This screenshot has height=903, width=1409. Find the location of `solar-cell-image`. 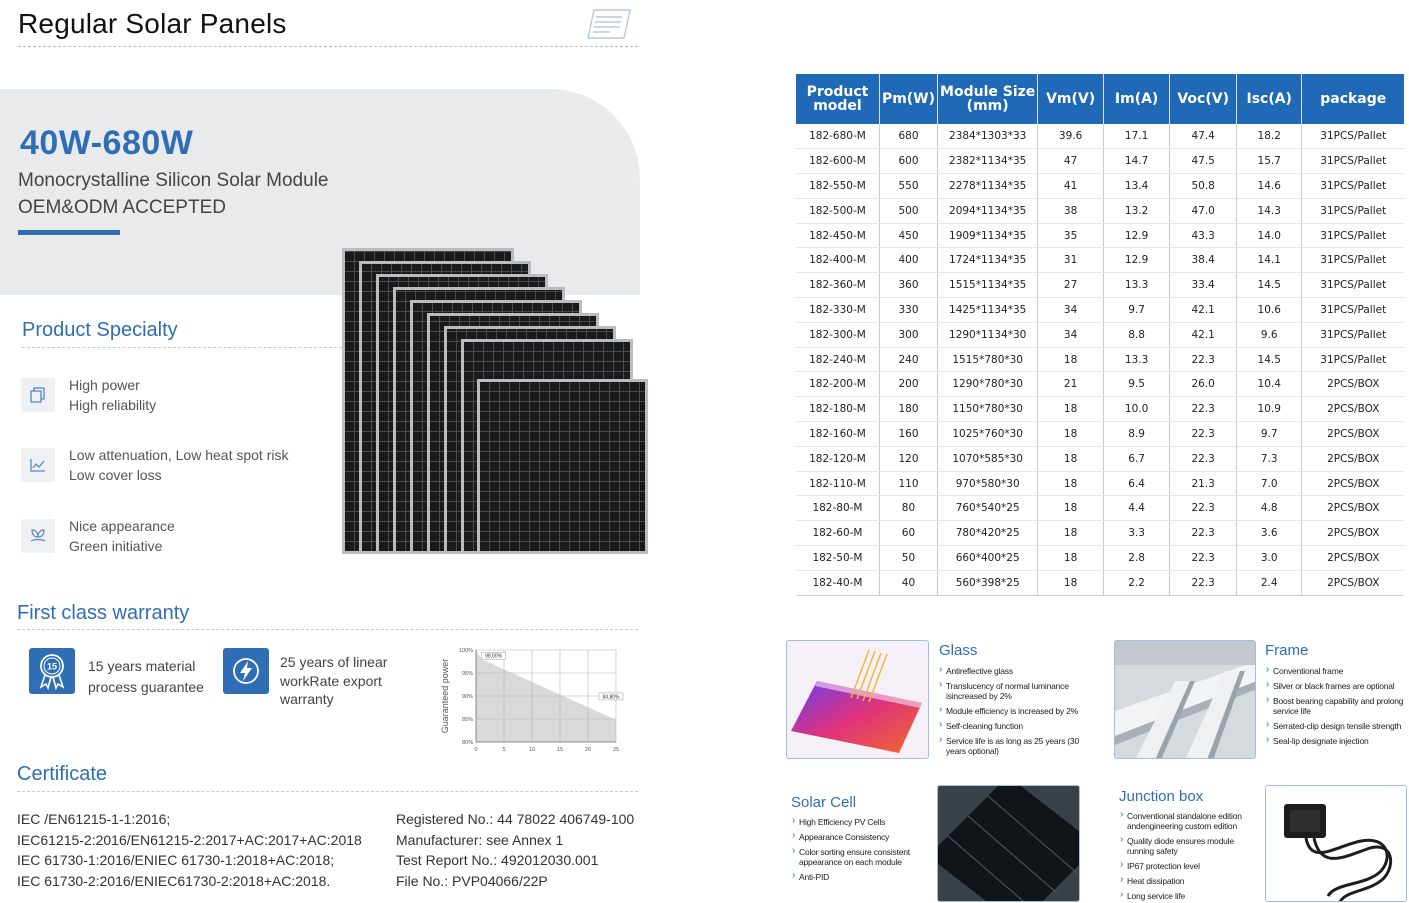

solar-cell-image is located at coordinates (1008, 843).